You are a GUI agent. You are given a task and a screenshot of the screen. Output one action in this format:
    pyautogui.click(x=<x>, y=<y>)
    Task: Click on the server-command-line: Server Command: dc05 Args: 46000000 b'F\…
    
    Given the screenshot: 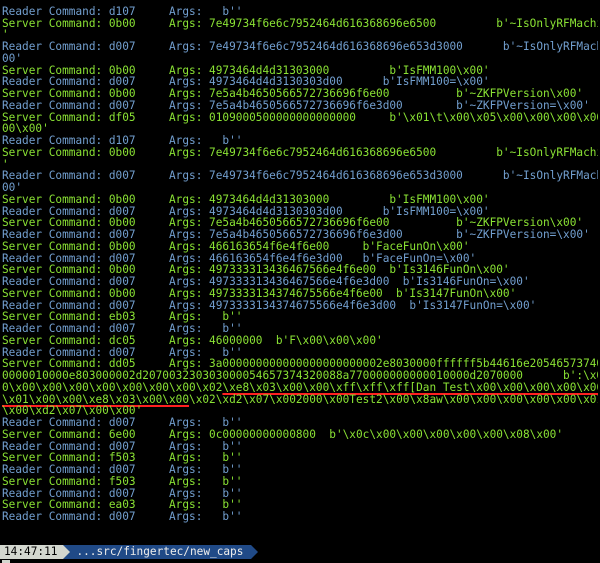 What is the action you would take?
    pyautogui.click(x=192, y=340)
    